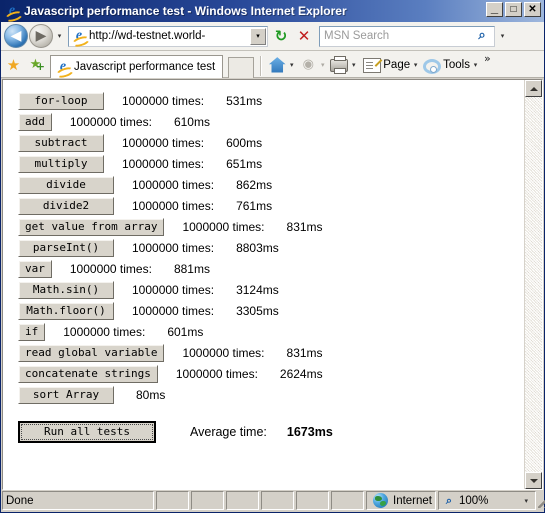  What do you see at coordinates (263, 184) in the screenshot?
I see `benchmark-row: divide 1000000 times: 862ms` at bounding box center [263, 184].